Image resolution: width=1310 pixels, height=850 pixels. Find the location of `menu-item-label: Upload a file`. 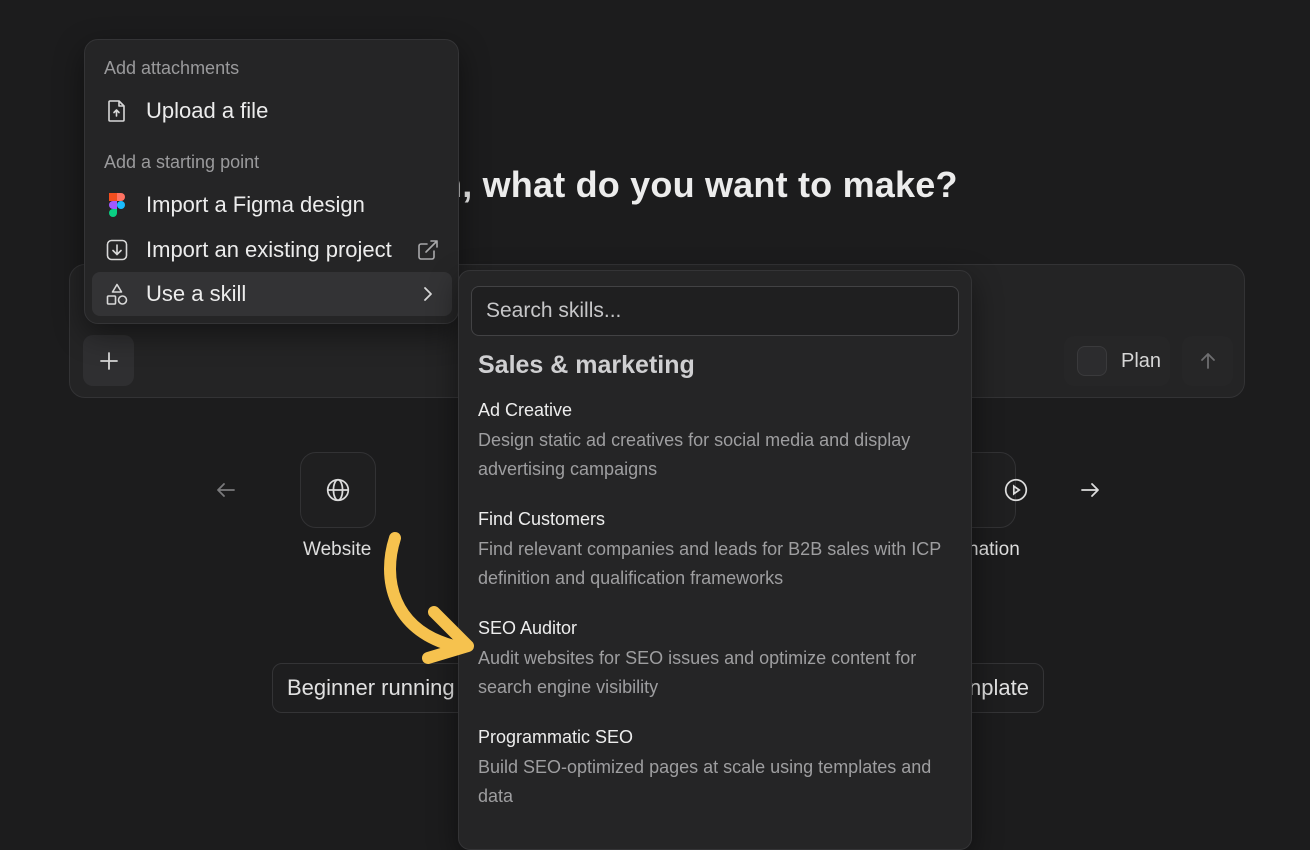

menu-item-label: Upload a file is located at coordinates (207, 110).